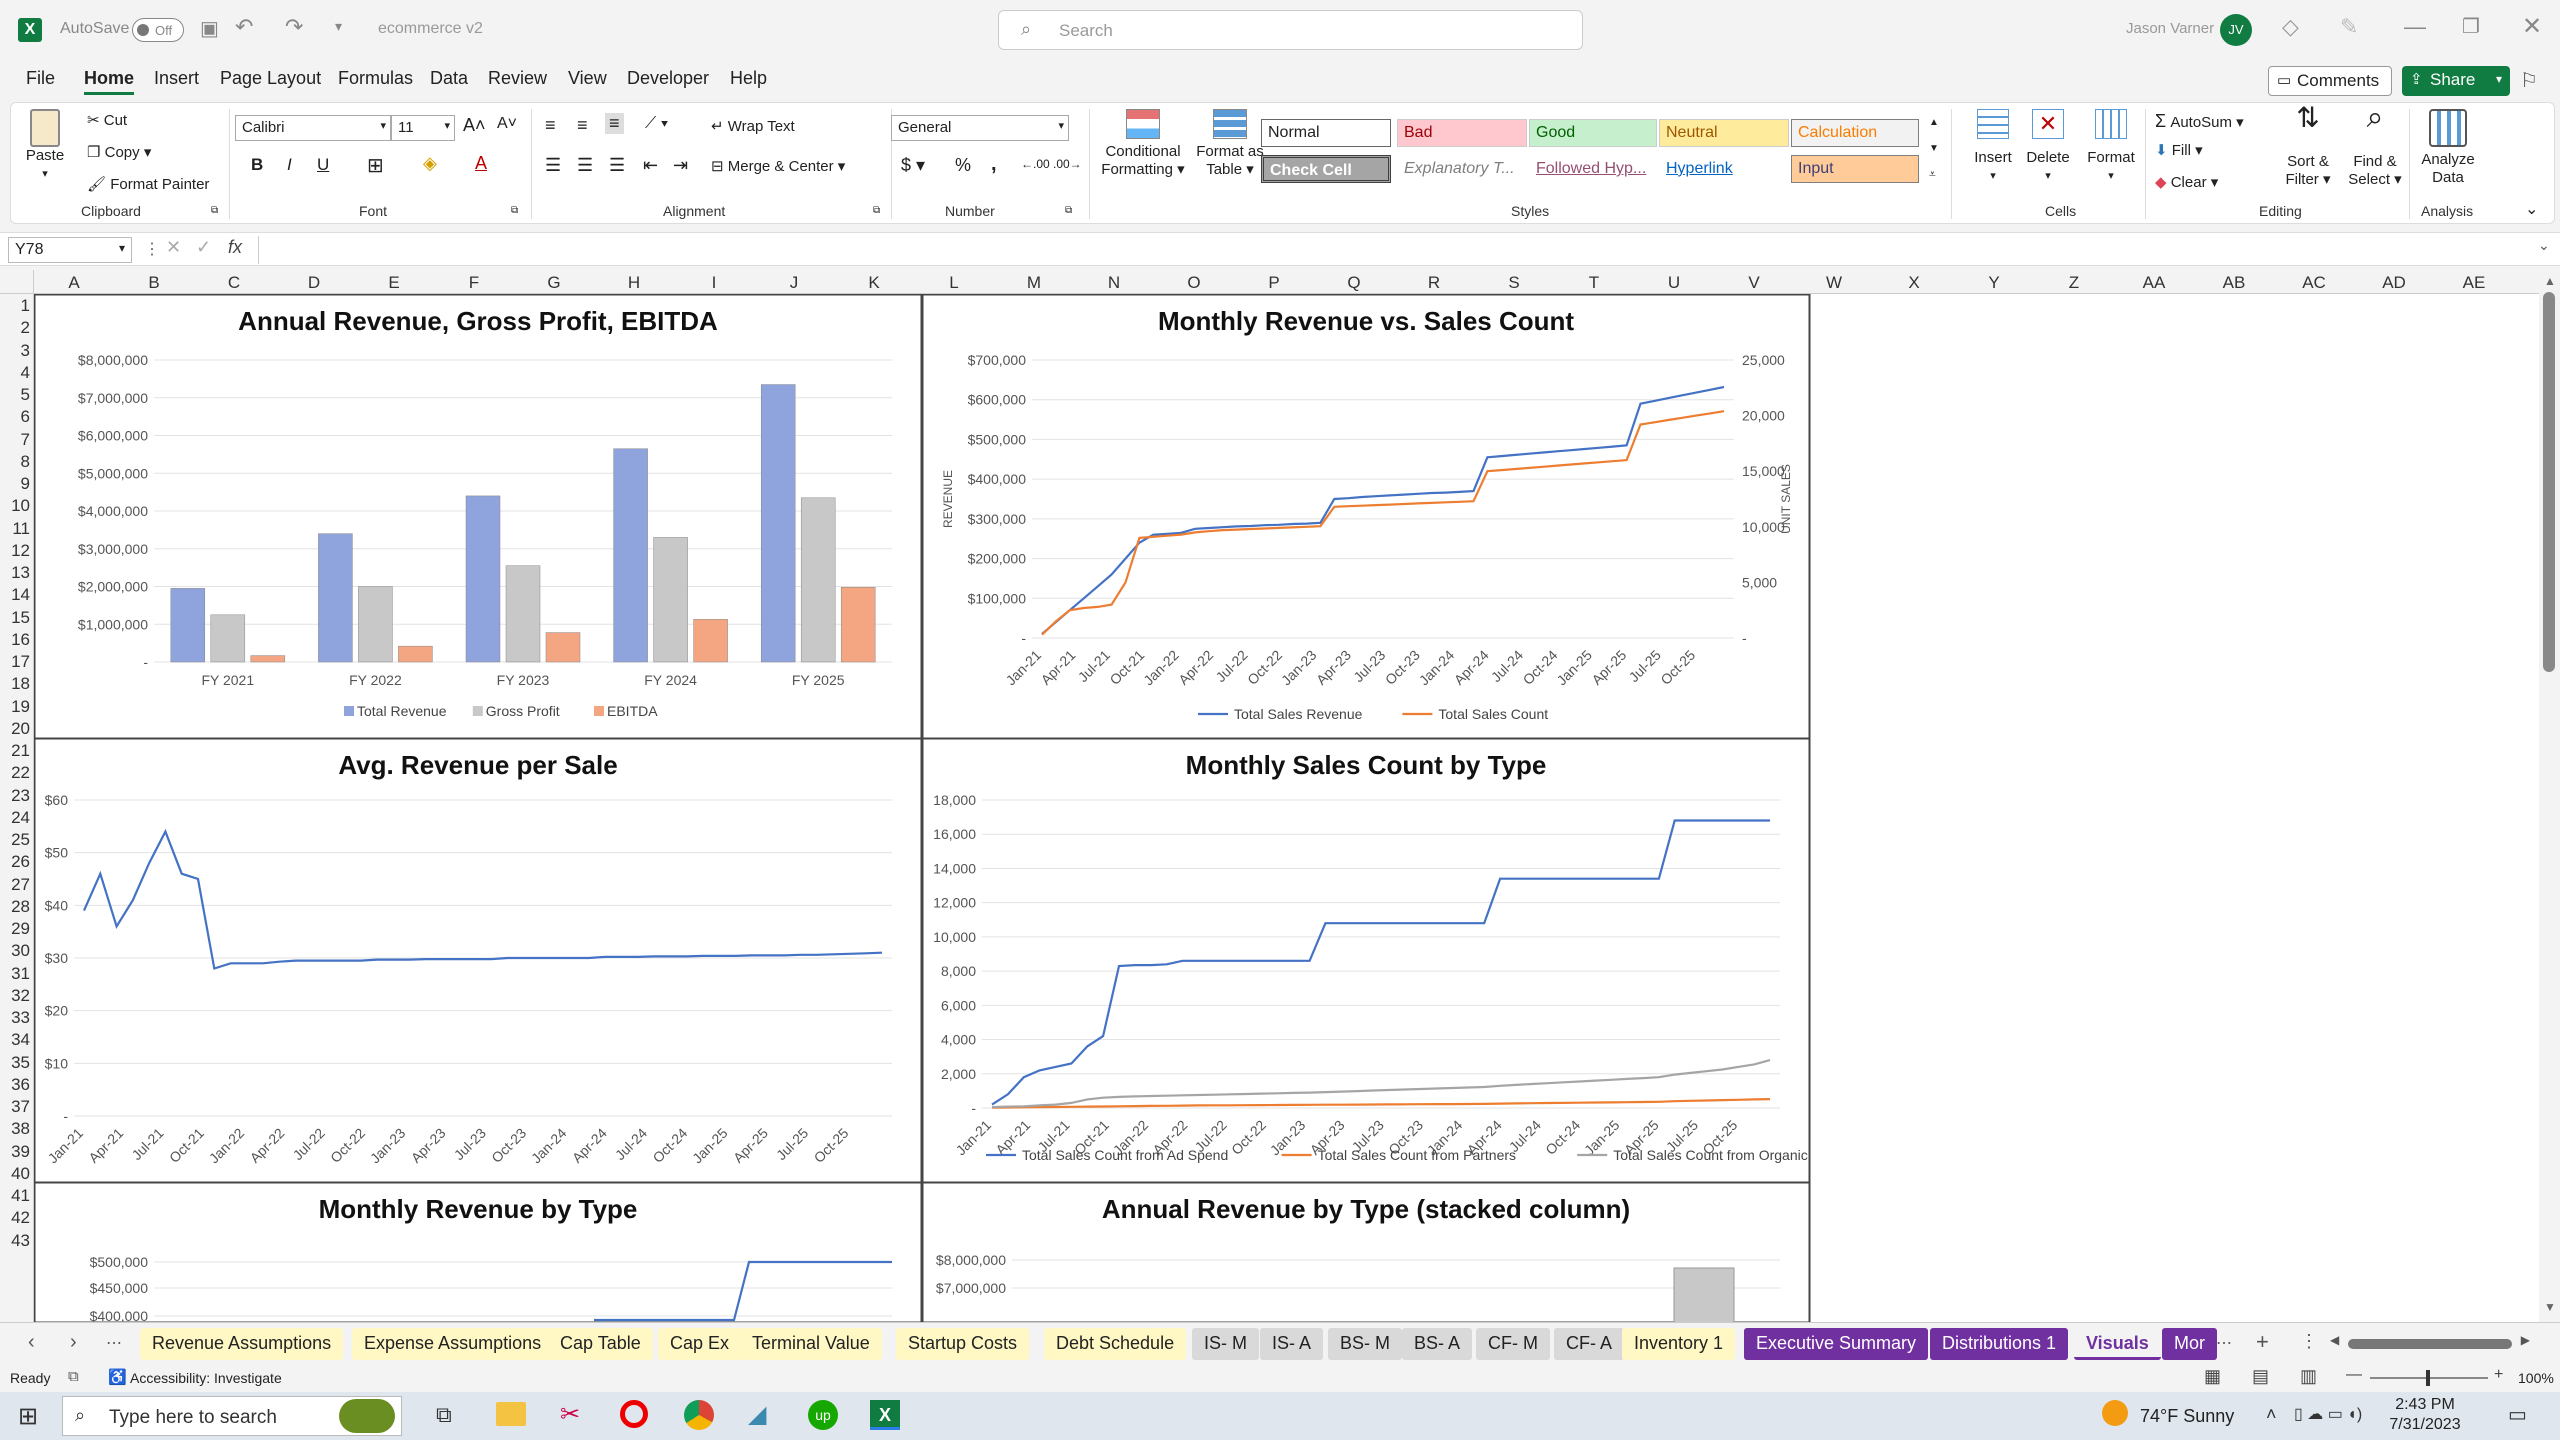 The width and height of the screenshot is (2560, 1440). Describe the element at coordinates (876, 210) in the screenshot. I see `alignment-launcher-icon: ⧉` at that location.